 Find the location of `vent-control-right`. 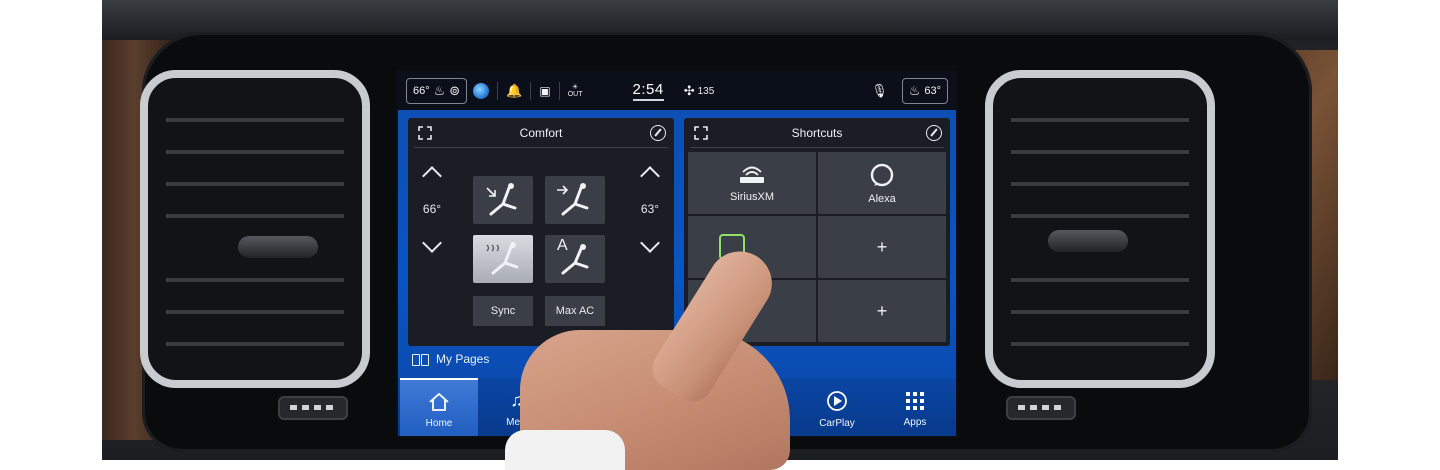

vent-control-right is located at coordinates (1041, 408).